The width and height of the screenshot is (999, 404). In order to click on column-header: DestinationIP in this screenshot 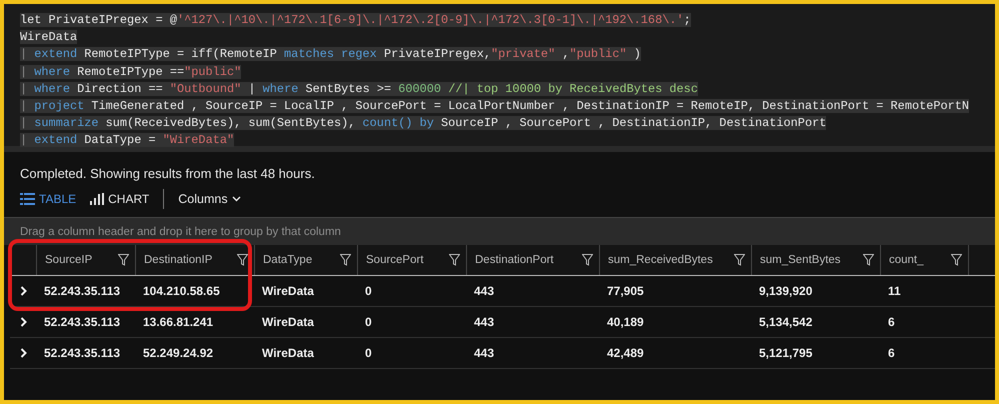, I will do `click(195, 260)`.